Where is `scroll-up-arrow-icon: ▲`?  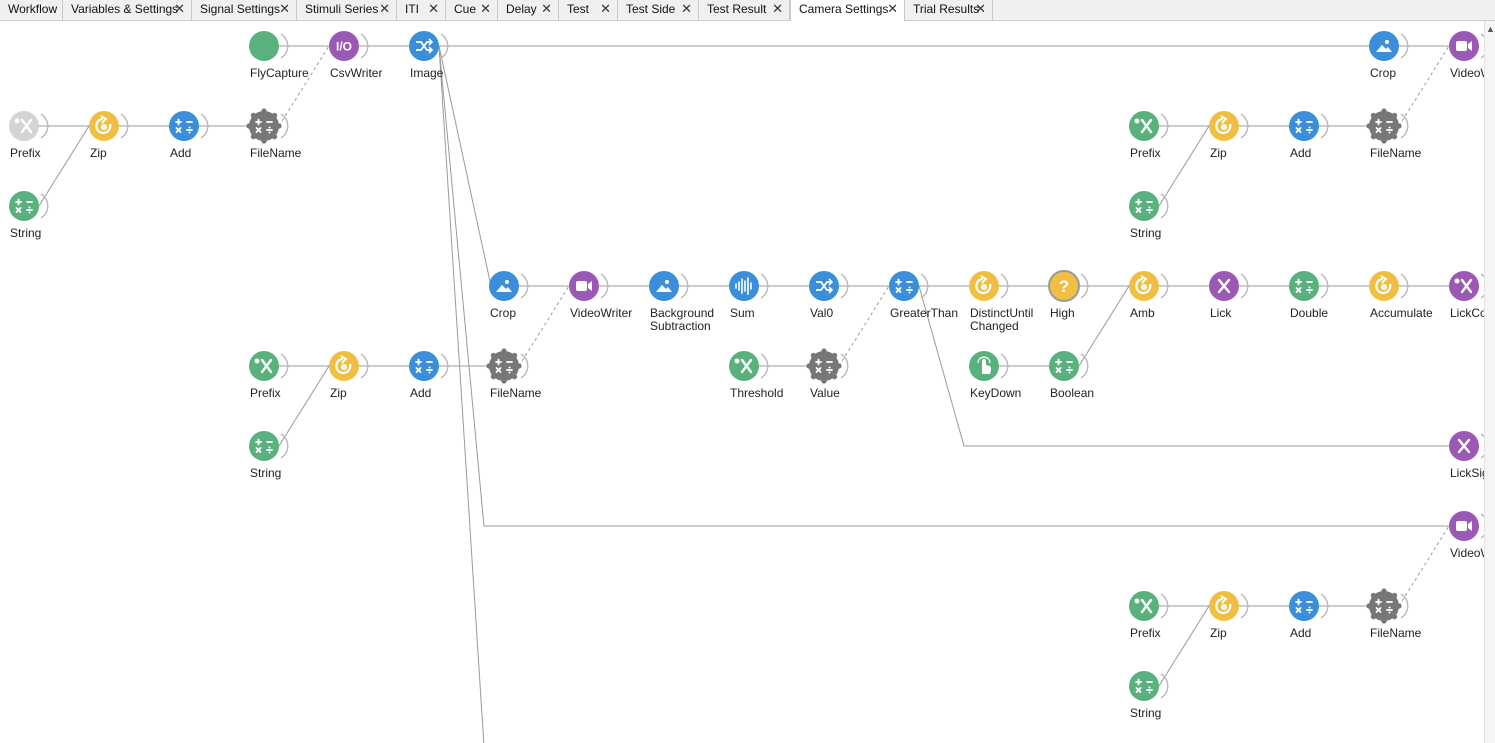
scroll-up-arrow-icon: ▲ is located at coordinates (1490, 29).